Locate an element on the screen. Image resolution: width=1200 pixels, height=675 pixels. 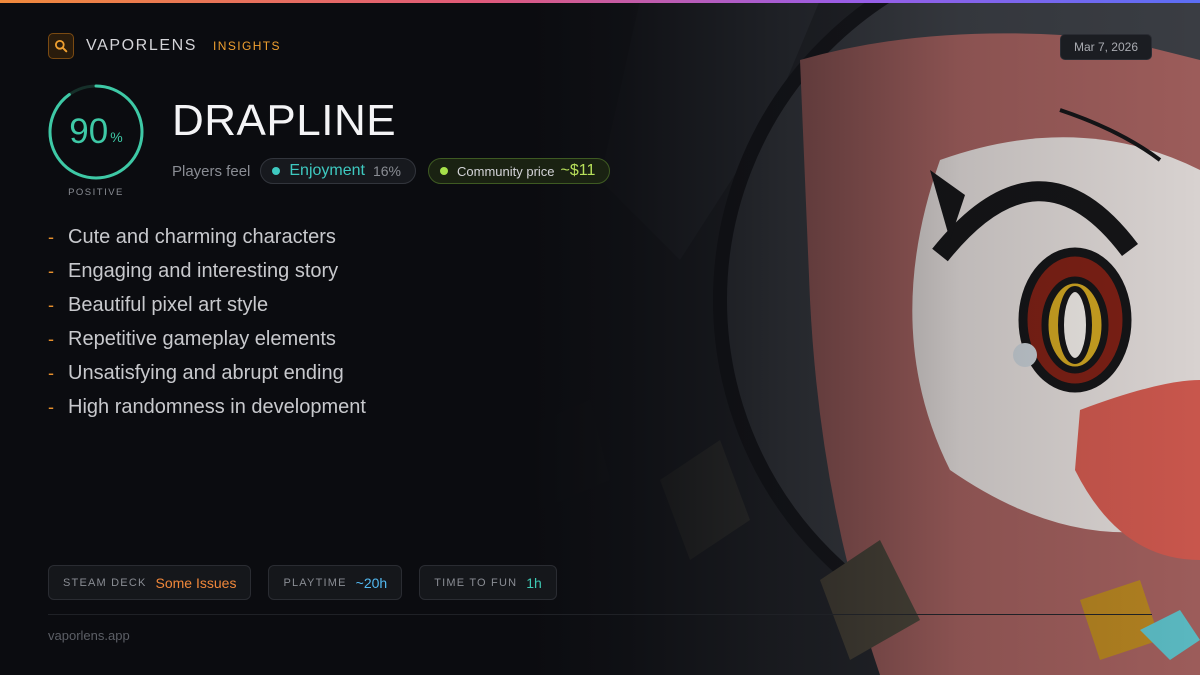
enjoyment-badge: Enjoyment 16% is located at coordinates (338, 171).